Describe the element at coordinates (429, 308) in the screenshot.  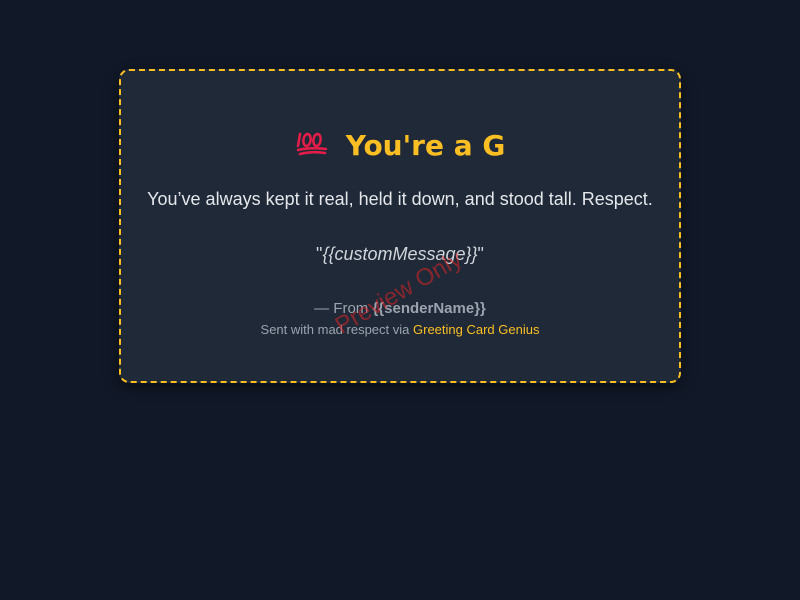
I see `sender-name-placeholder: {{senderName}}` at that location.